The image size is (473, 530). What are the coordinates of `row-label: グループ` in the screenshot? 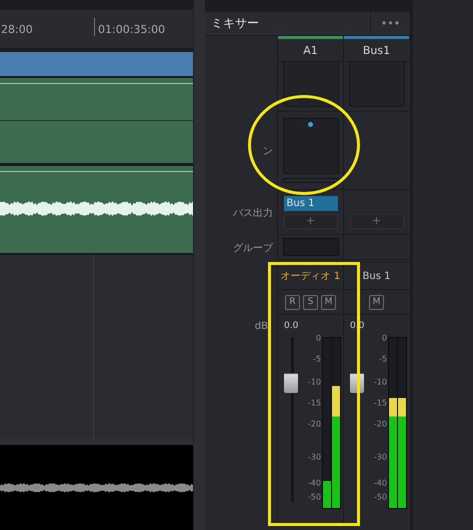 It's located at (253, 248).